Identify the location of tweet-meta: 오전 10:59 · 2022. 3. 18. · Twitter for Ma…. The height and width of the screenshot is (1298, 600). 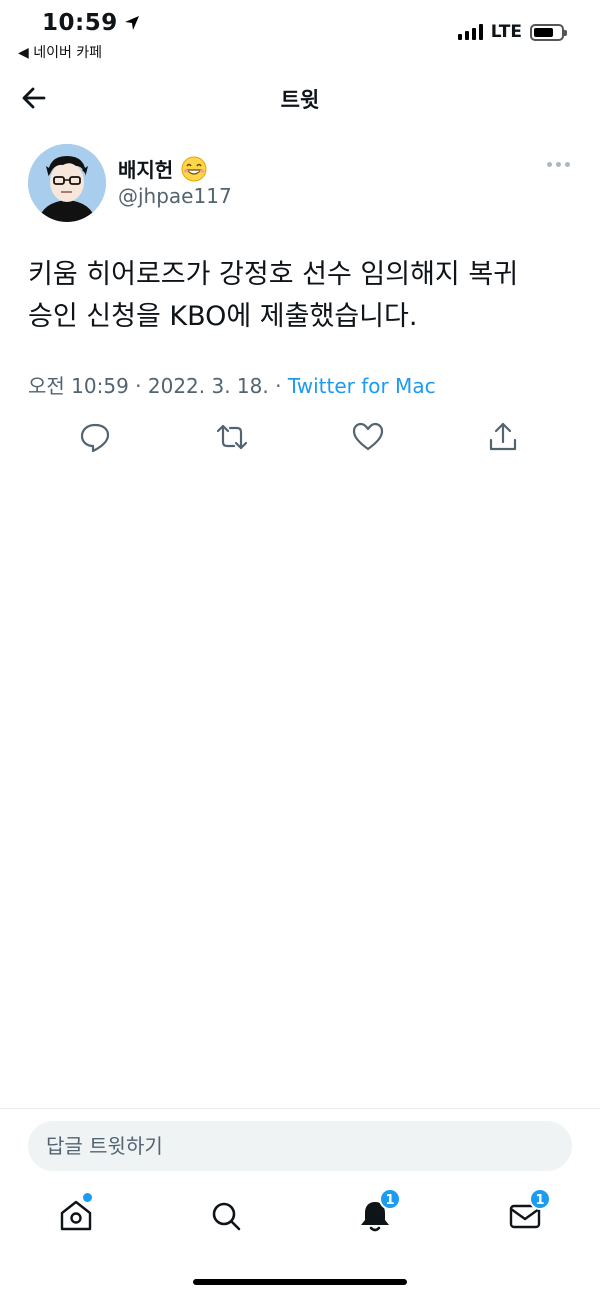
(232, 384).